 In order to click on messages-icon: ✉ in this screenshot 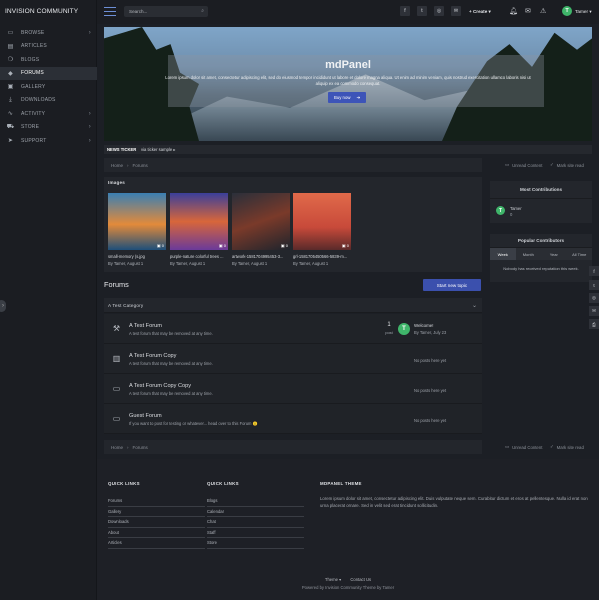, I will do `click(528, 11)`.